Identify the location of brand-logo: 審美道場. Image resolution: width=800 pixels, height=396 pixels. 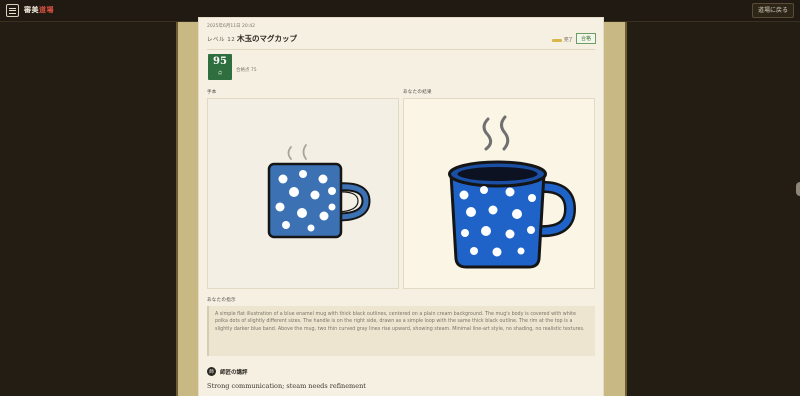
(39, 10).